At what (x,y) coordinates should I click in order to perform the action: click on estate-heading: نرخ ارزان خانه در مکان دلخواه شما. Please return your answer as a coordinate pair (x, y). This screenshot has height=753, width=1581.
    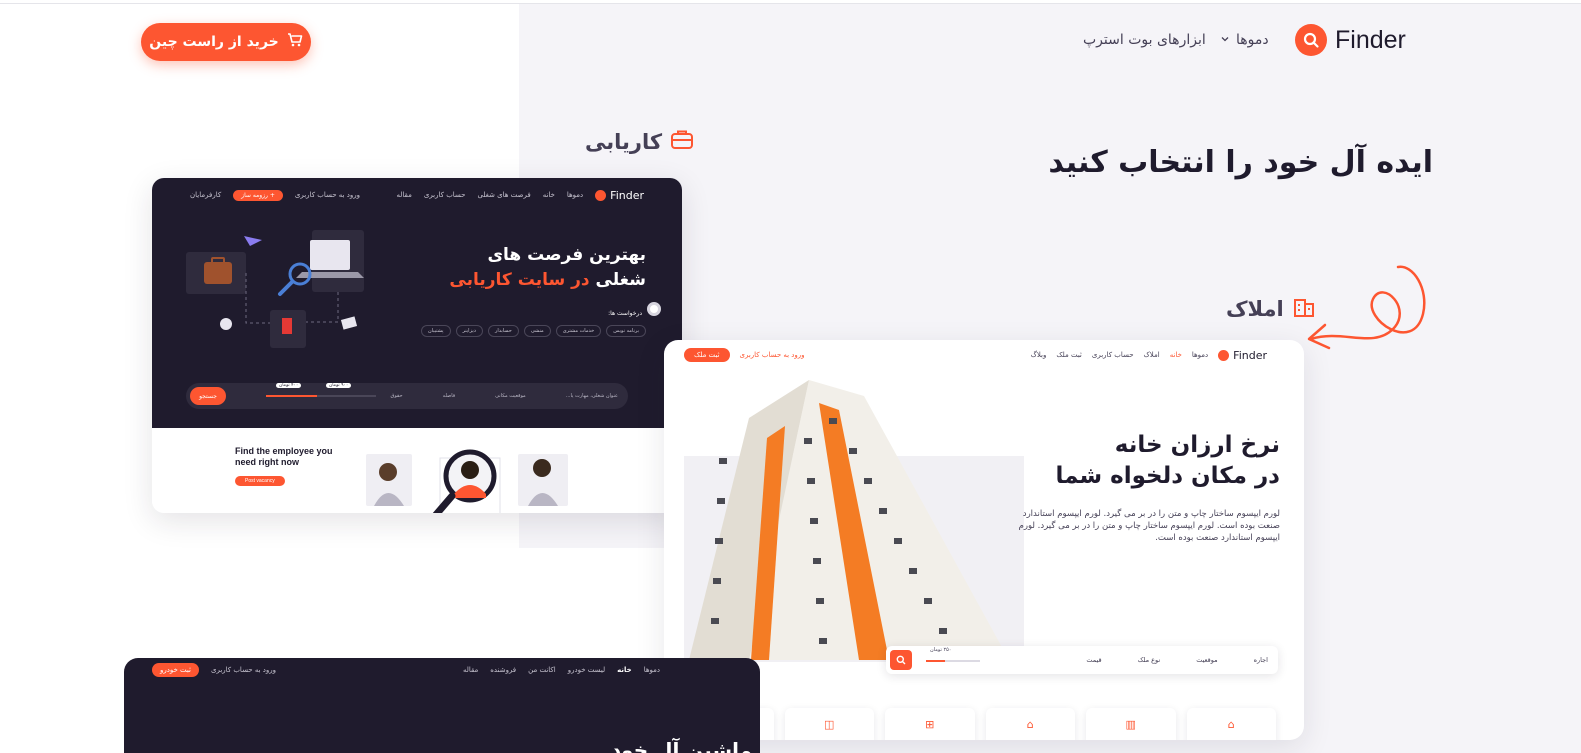
    Looking at the image, I should click on (1167, 461).